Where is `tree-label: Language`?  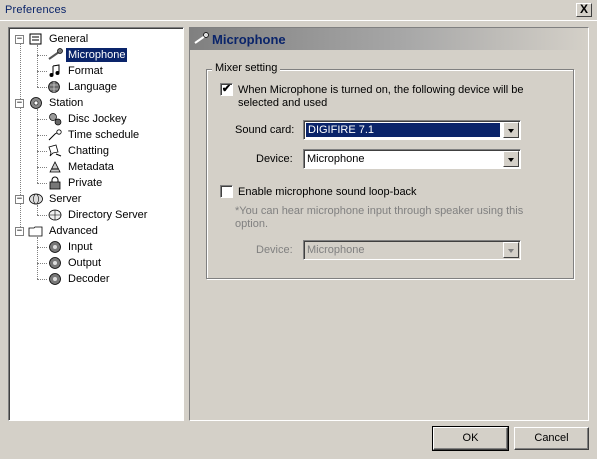 tree-label: Language is located at coordinates (92, 87).